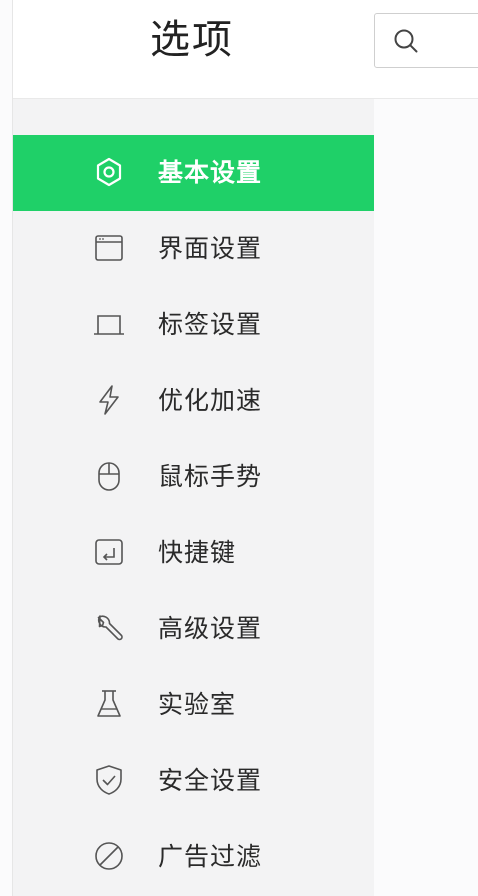 This screenshot has height=896, width=478. I want to click on sidebar-item-advanced-settings: 高级设置, so click(193, 629).